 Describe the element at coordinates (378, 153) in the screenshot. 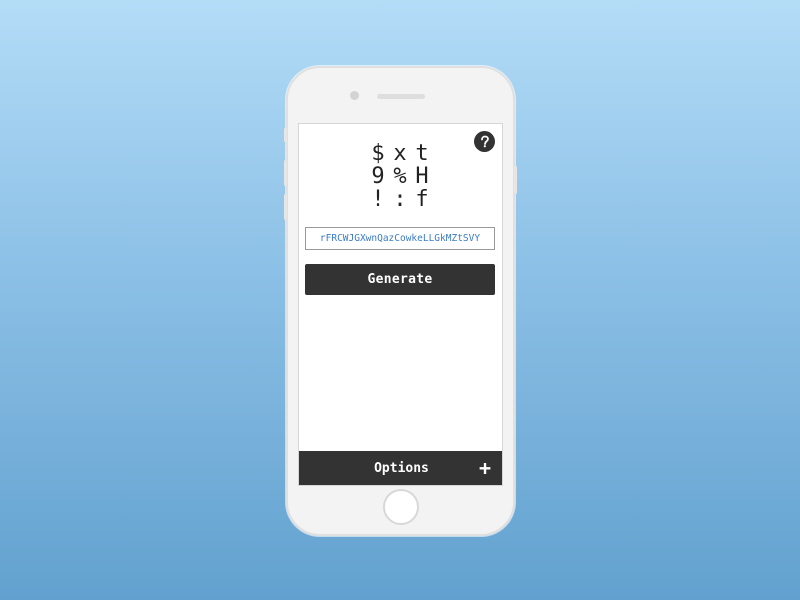

I see `grid-char: $` at that location.